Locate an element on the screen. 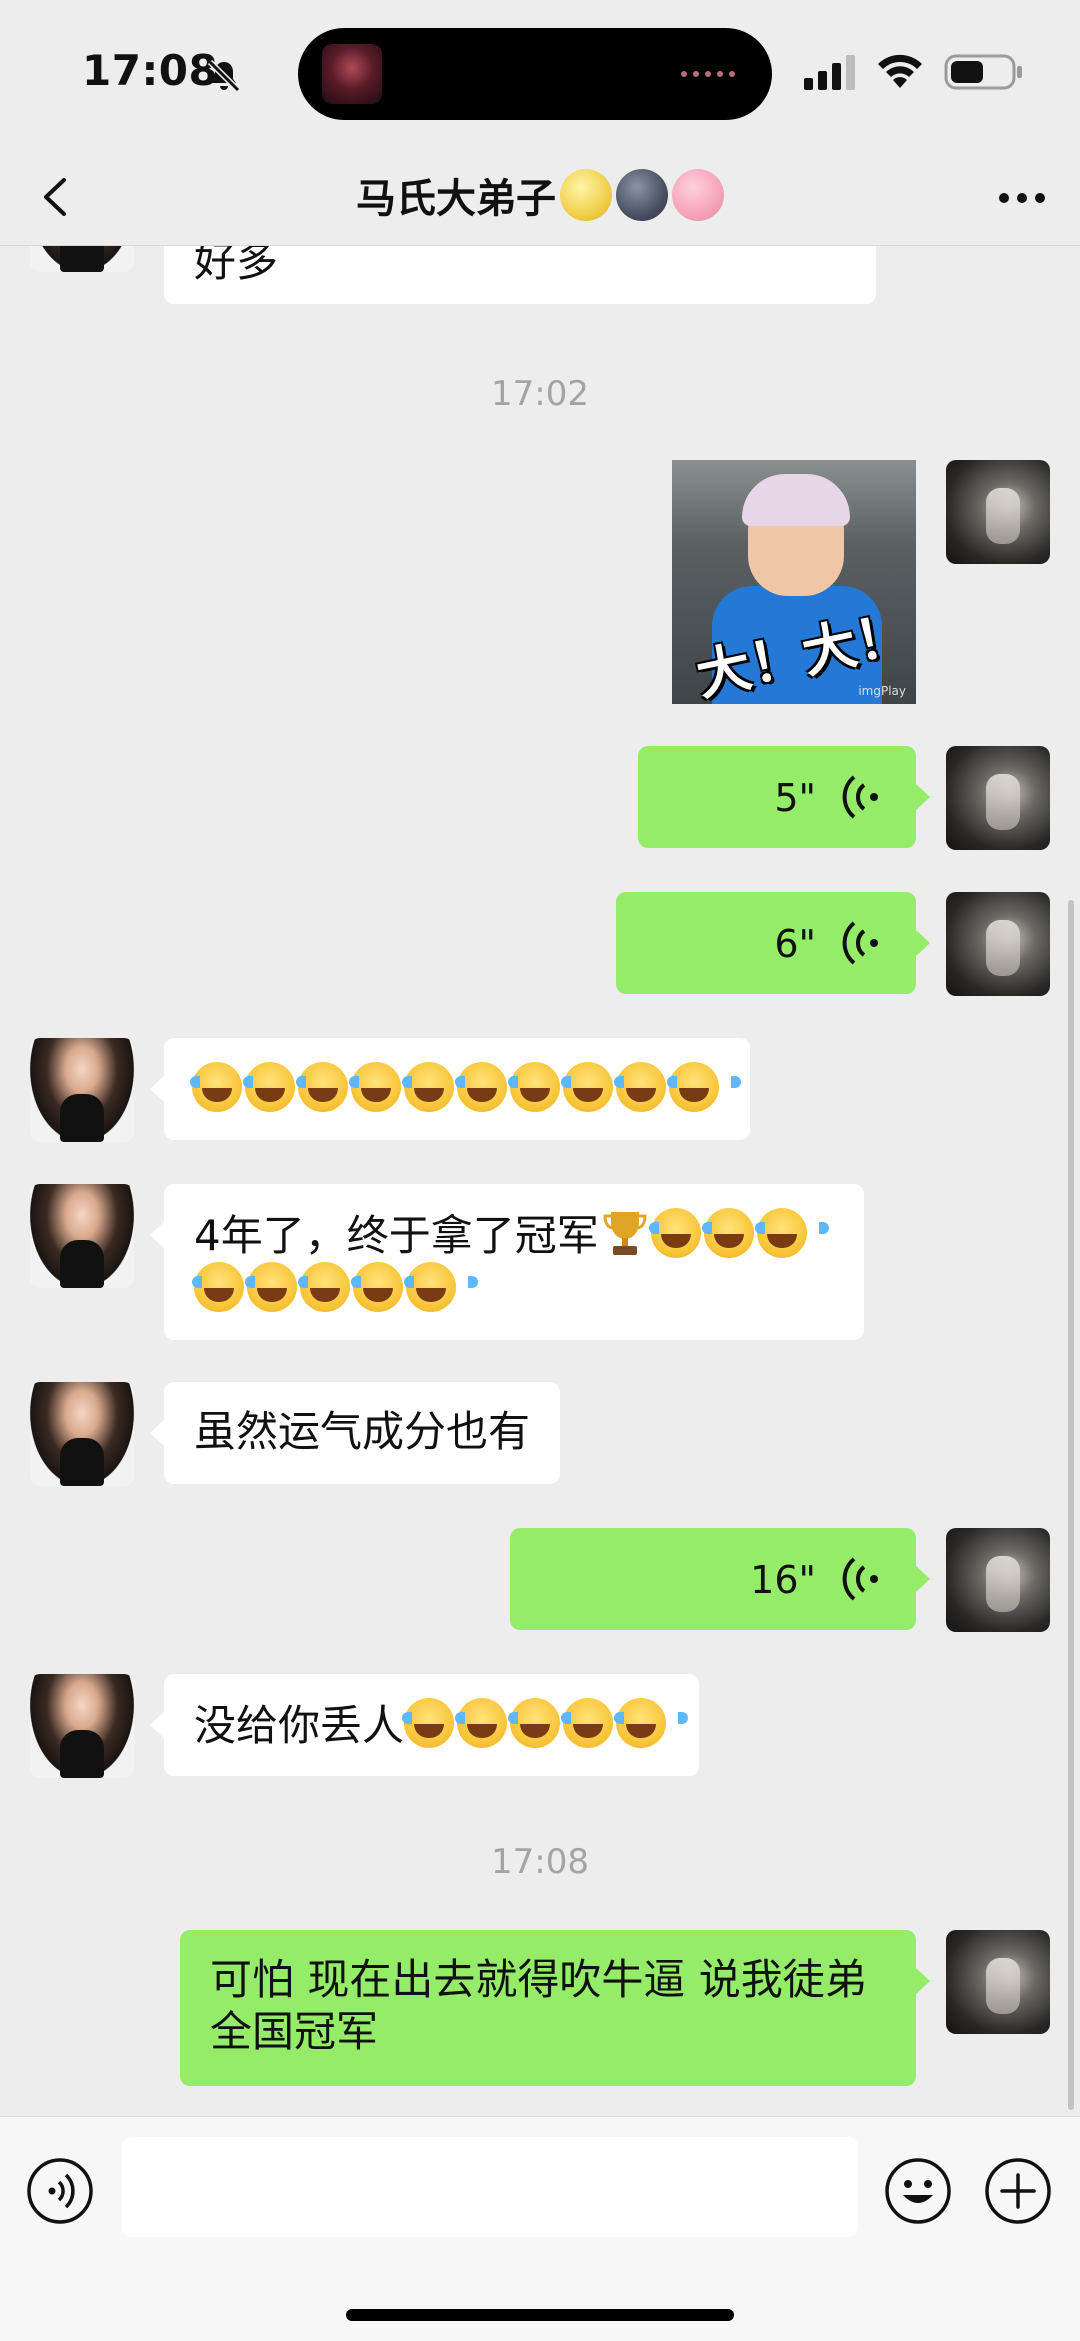 This screenshot has height=2341, width=1080. laughing-emoji-row is located at coordinates (465, 1088).